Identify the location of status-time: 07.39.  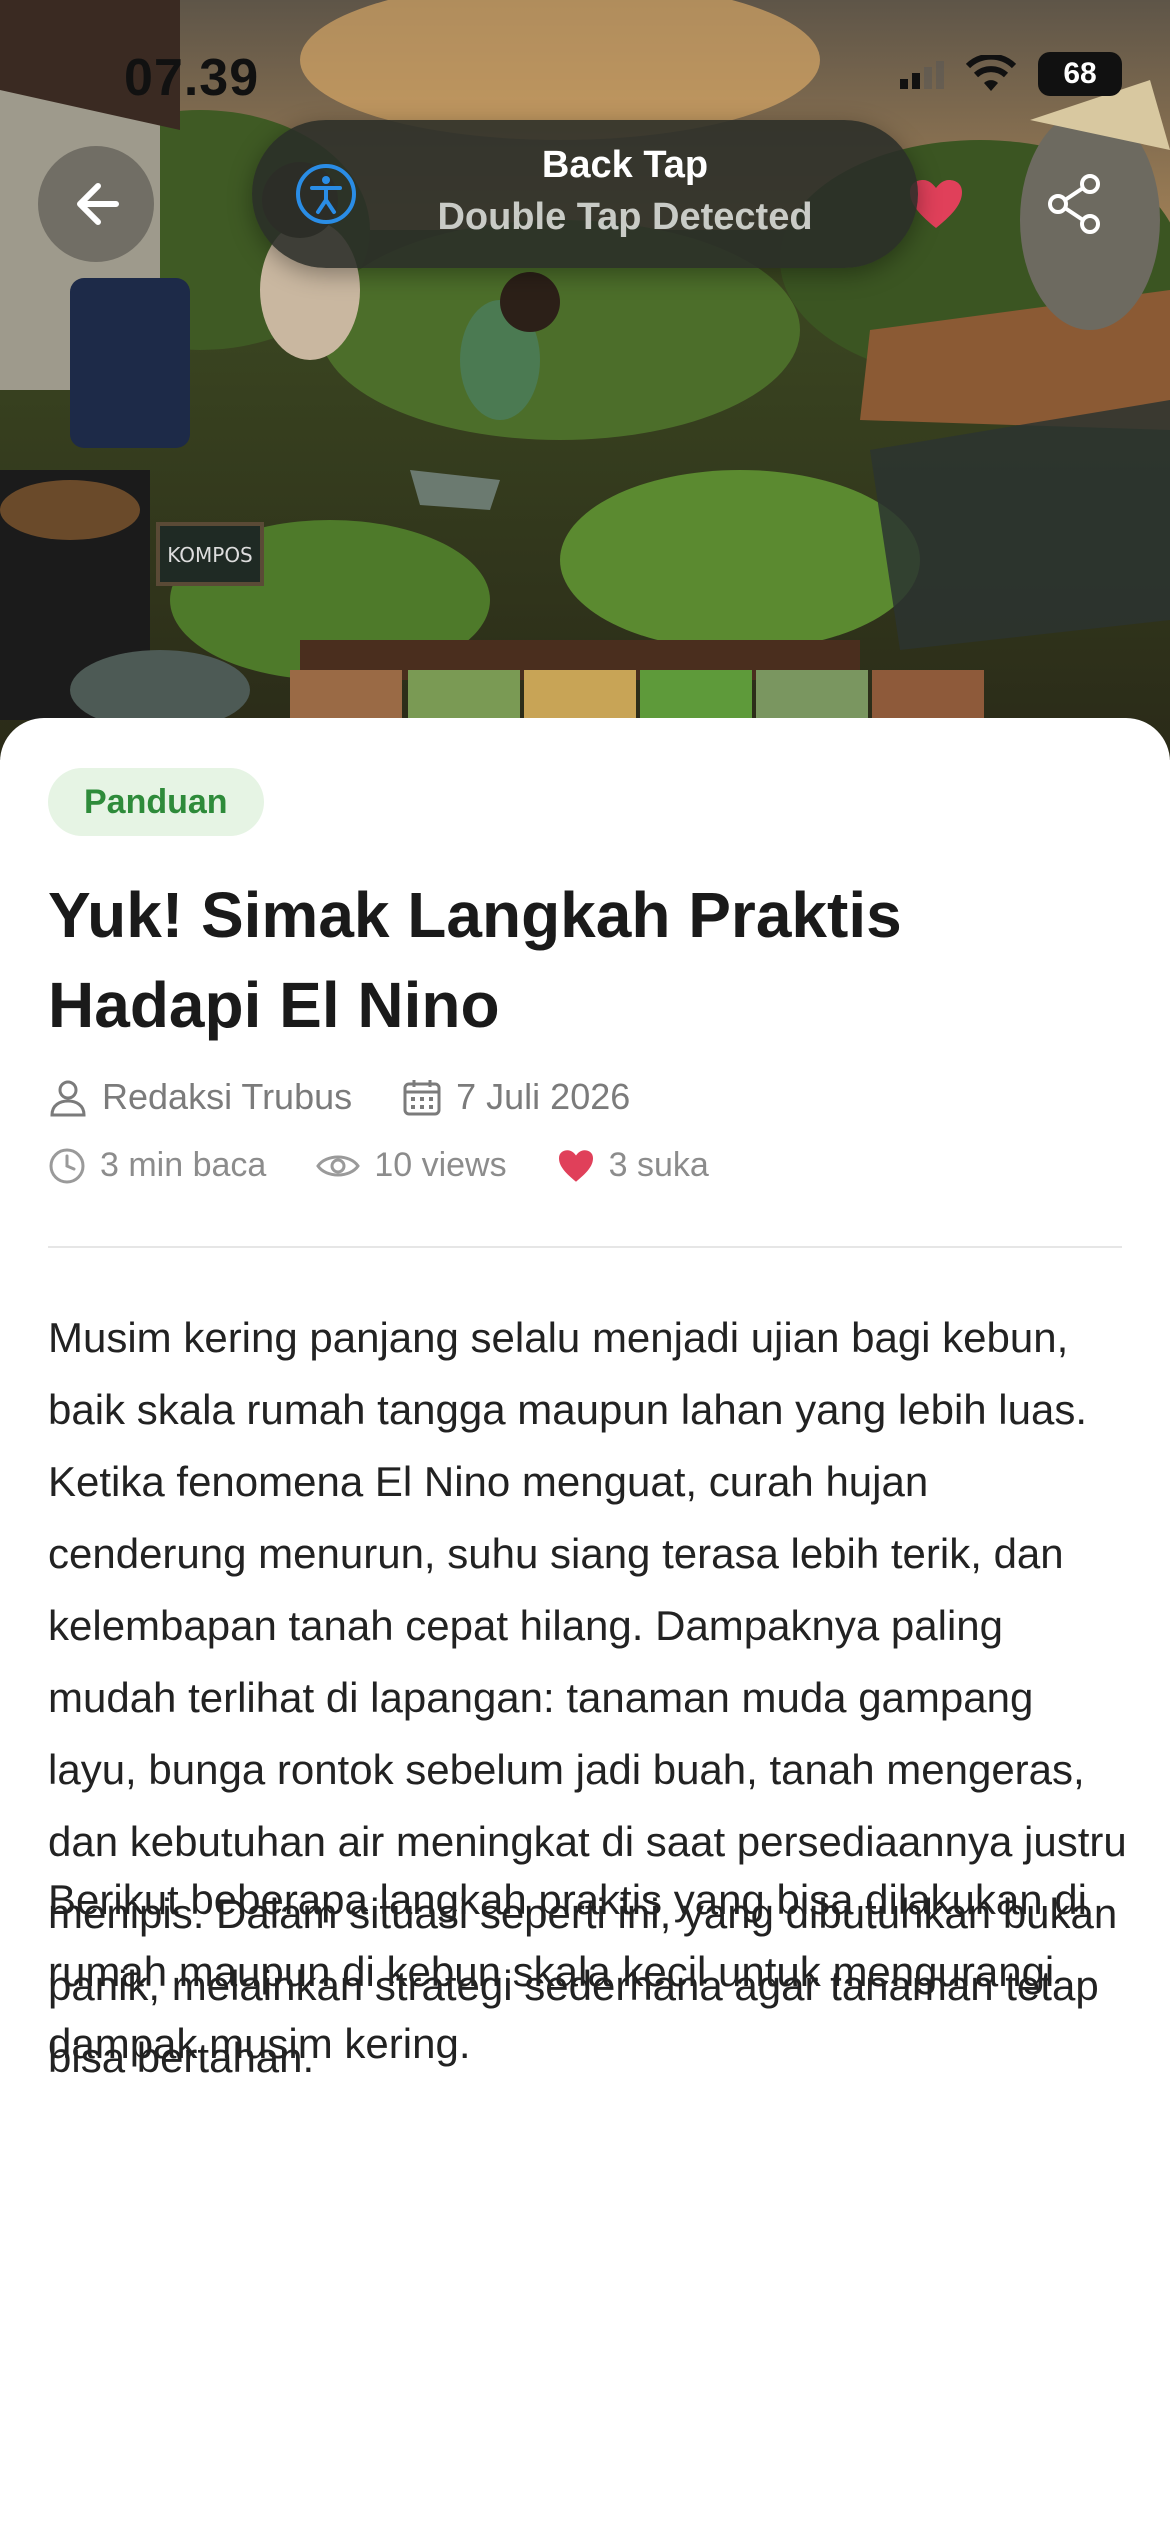
(192, 78).